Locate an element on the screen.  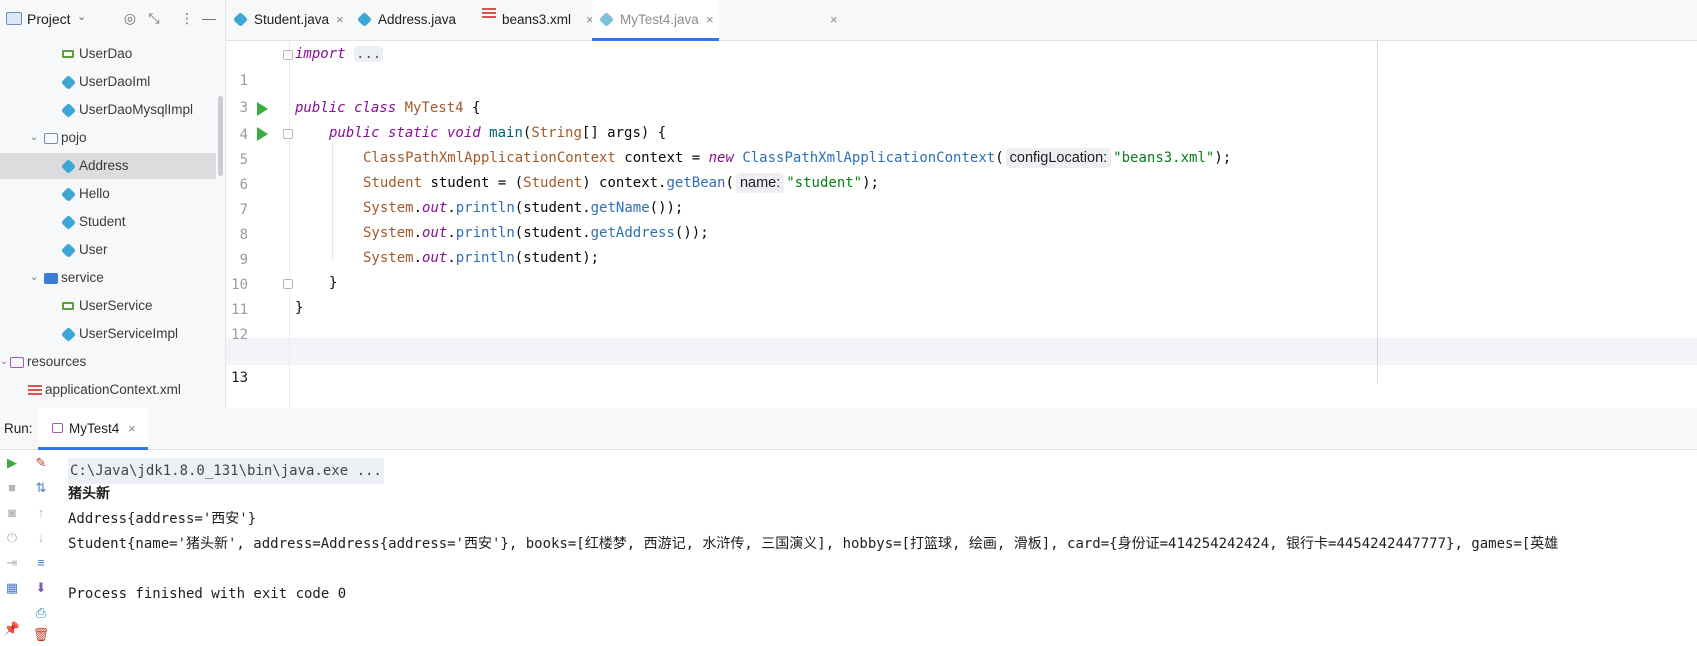
console-line: 猪头新 is located at coordinates (89, 494).